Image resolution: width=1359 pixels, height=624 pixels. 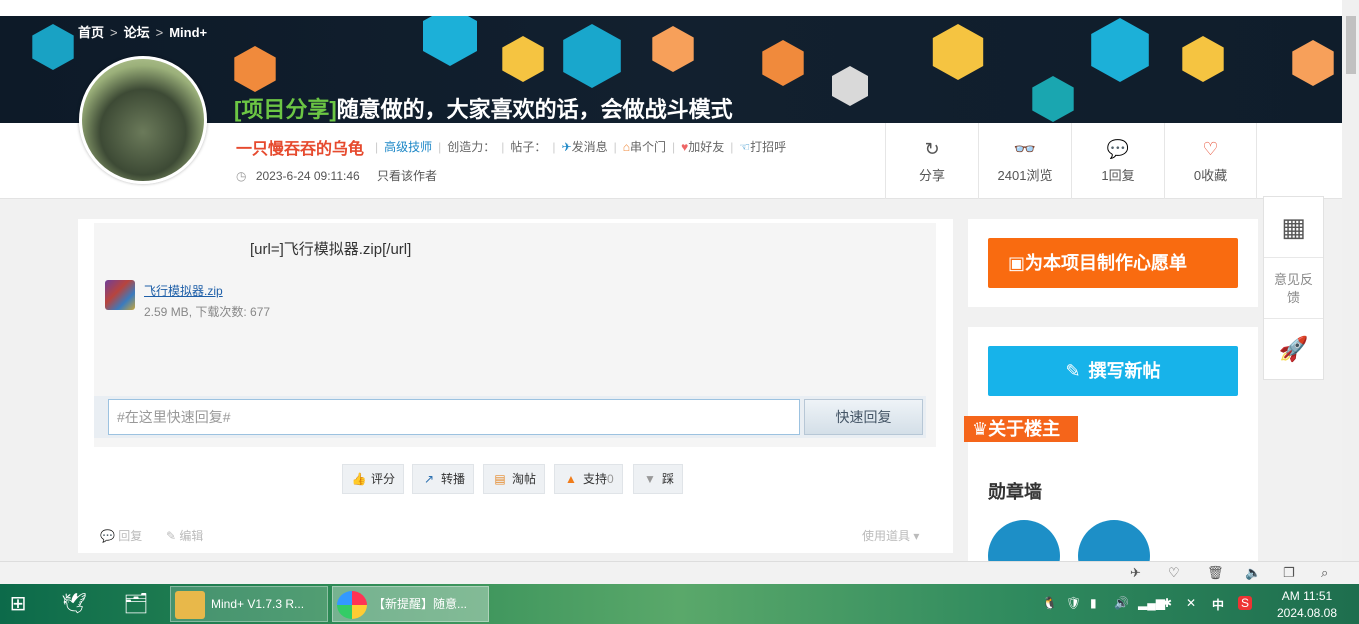 What do you see at coordinates (300, 147) in the screenshot?
I see `author-name: 一只慢吞吞的乌龟` at bounding box center [300, 147].